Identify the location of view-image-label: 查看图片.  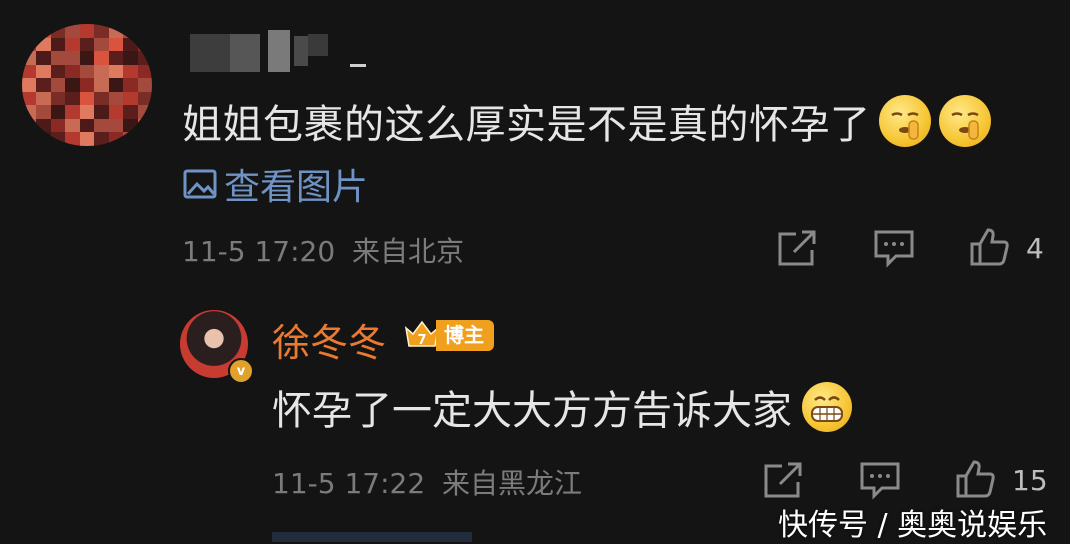
(296, 187).